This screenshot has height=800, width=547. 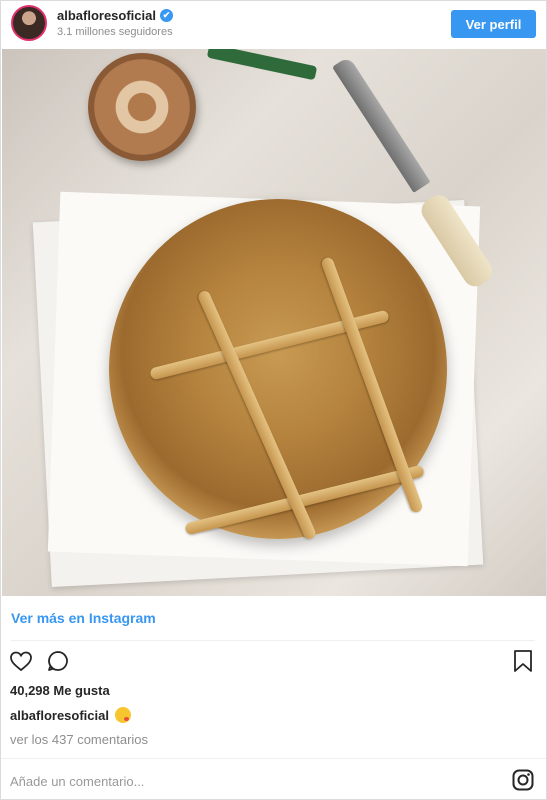 What do you see at coordinates (262, 65) in the screenshot?
I see `corkscrew-handle` at bounding box center [262, 65].